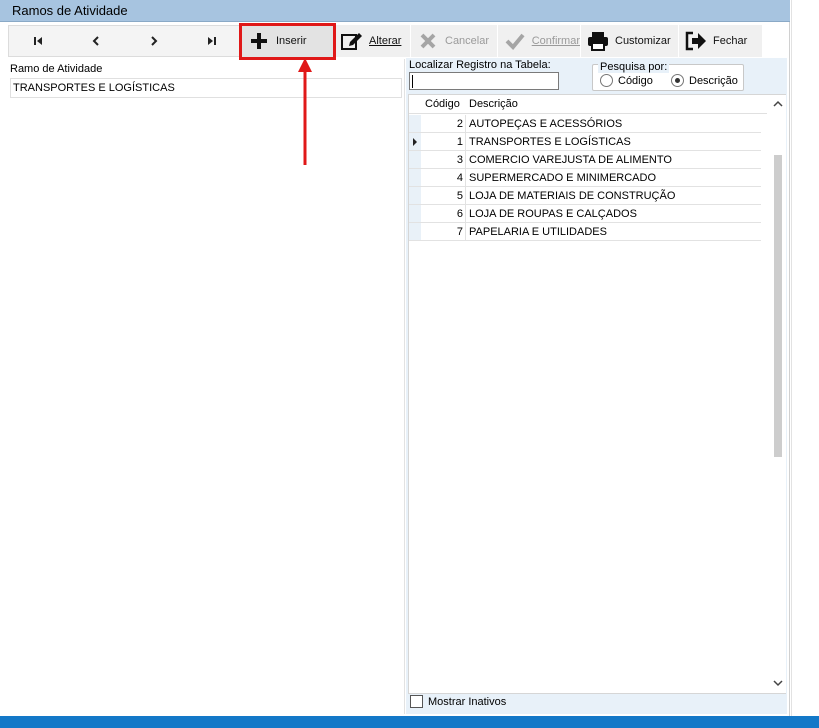 The width and height of the screenshot is (819, 728). I want to click on last-icon, so click(212, 41).